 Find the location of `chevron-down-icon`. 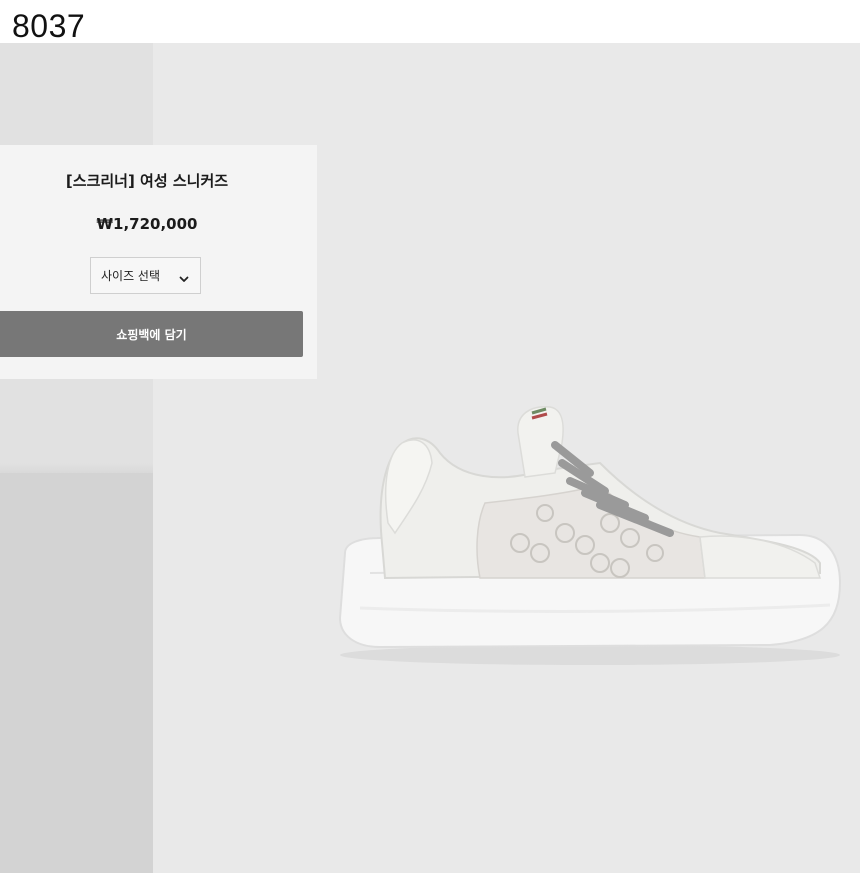

chevron-down-icon is located at coordinates (184, 276).